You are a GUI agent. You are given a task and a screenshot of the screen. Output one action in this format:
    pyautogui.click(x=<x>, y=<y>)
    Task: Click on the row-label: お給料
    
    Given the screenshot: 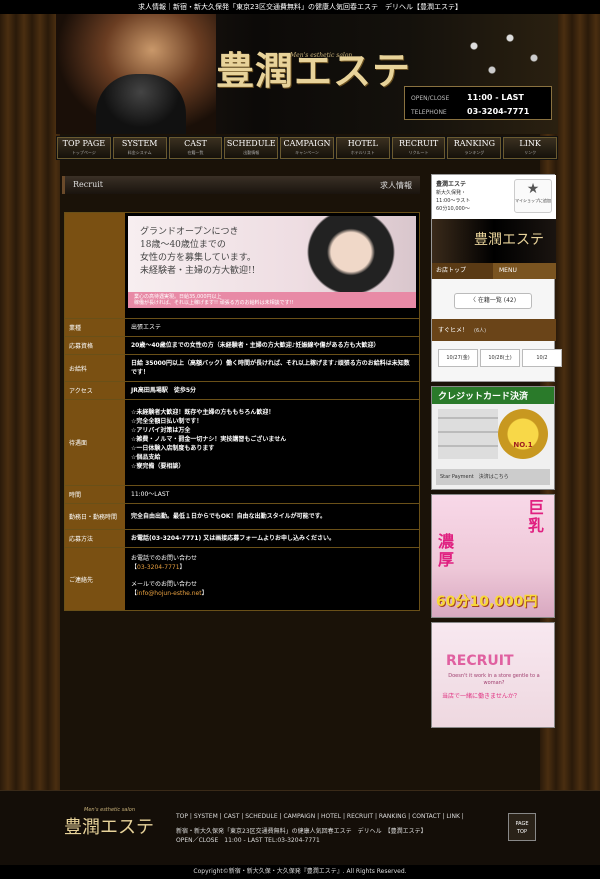 What is the action you would take?
    pyautogui.click(x=95, y=368)
    